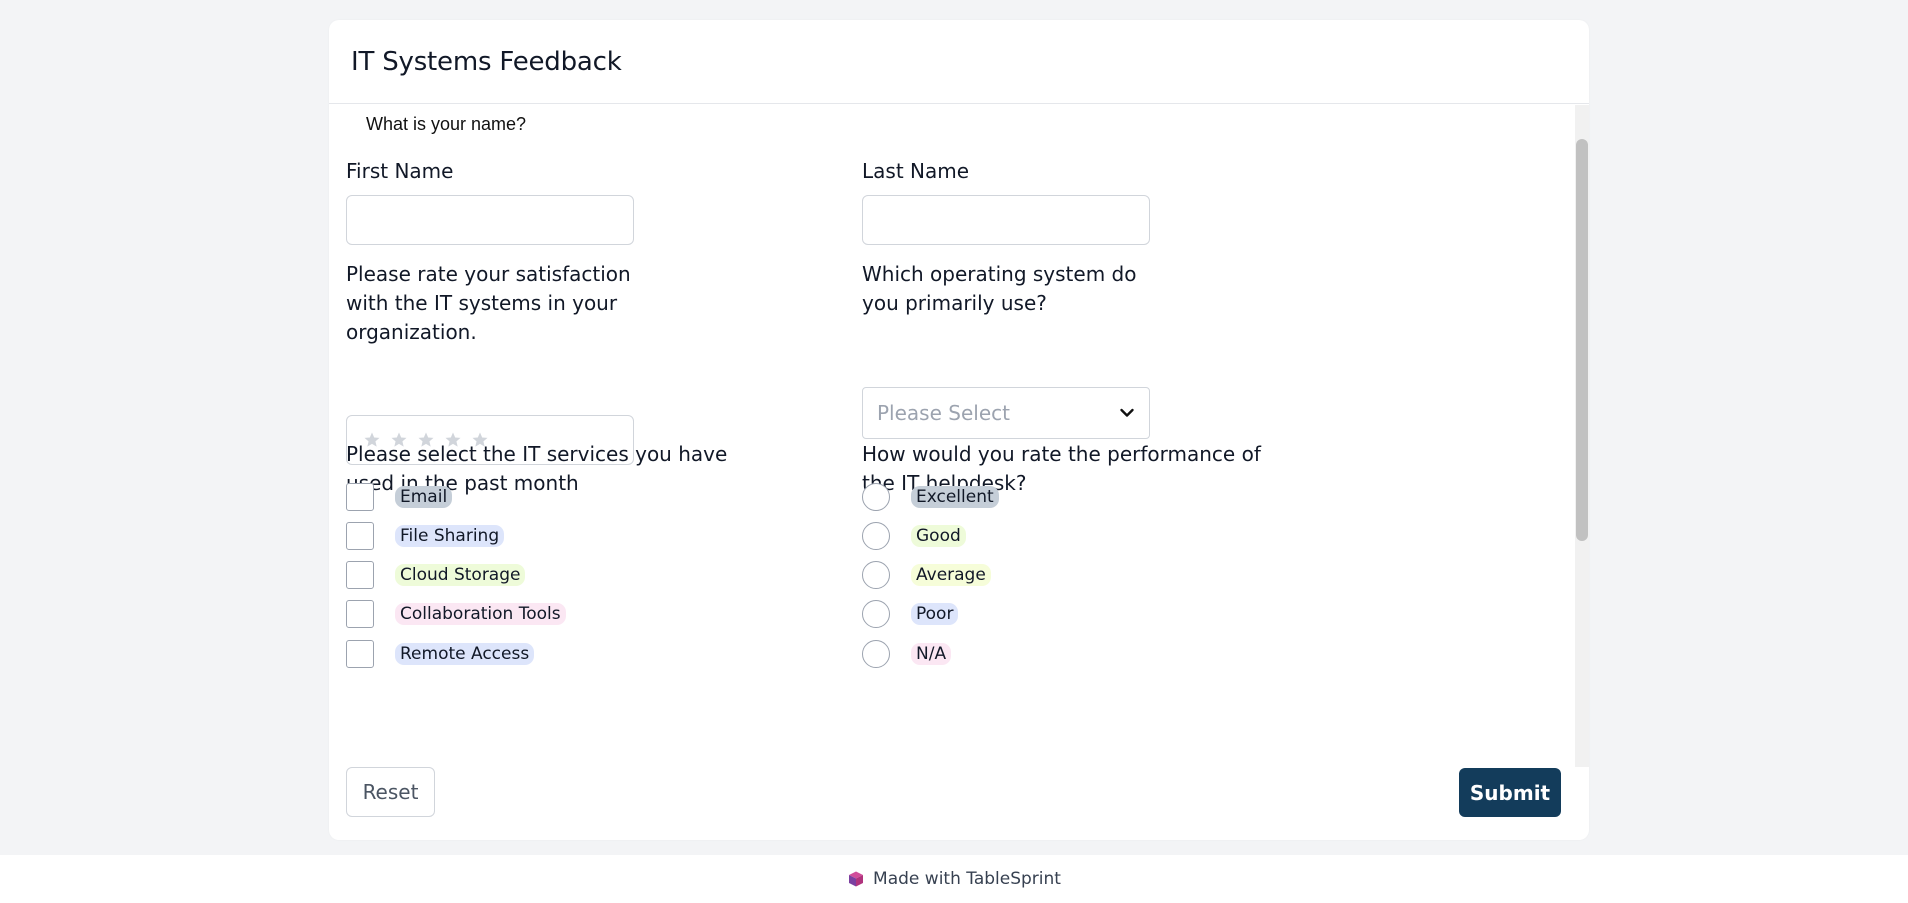 This screenshot has width=1908, height=903. Describe the element at coordinates (931, 654) in the screenshot. I see `option-label: N/A` at that location.